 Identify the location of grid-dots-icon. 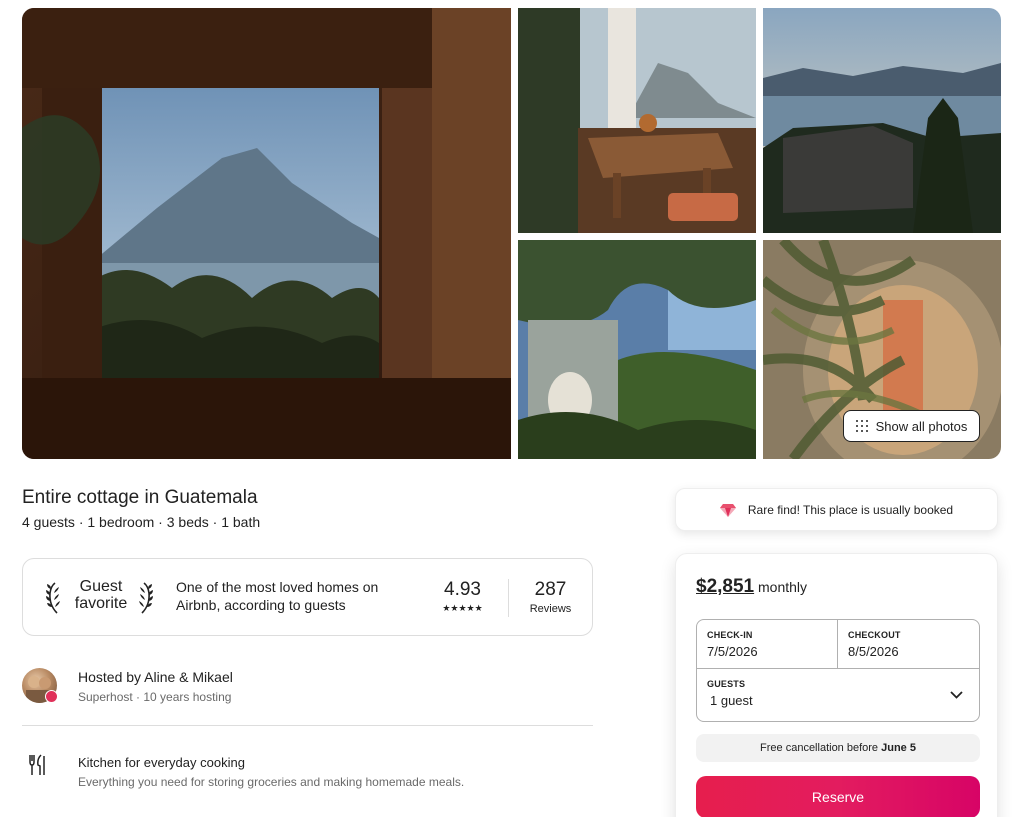
(861, 426).